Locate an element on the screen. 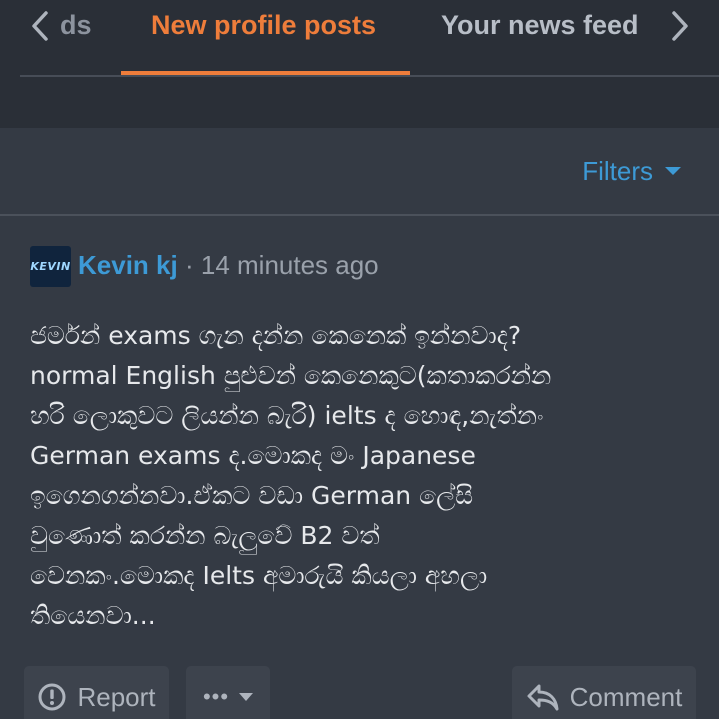  report-button: Report is located at coordinates (96, 692).